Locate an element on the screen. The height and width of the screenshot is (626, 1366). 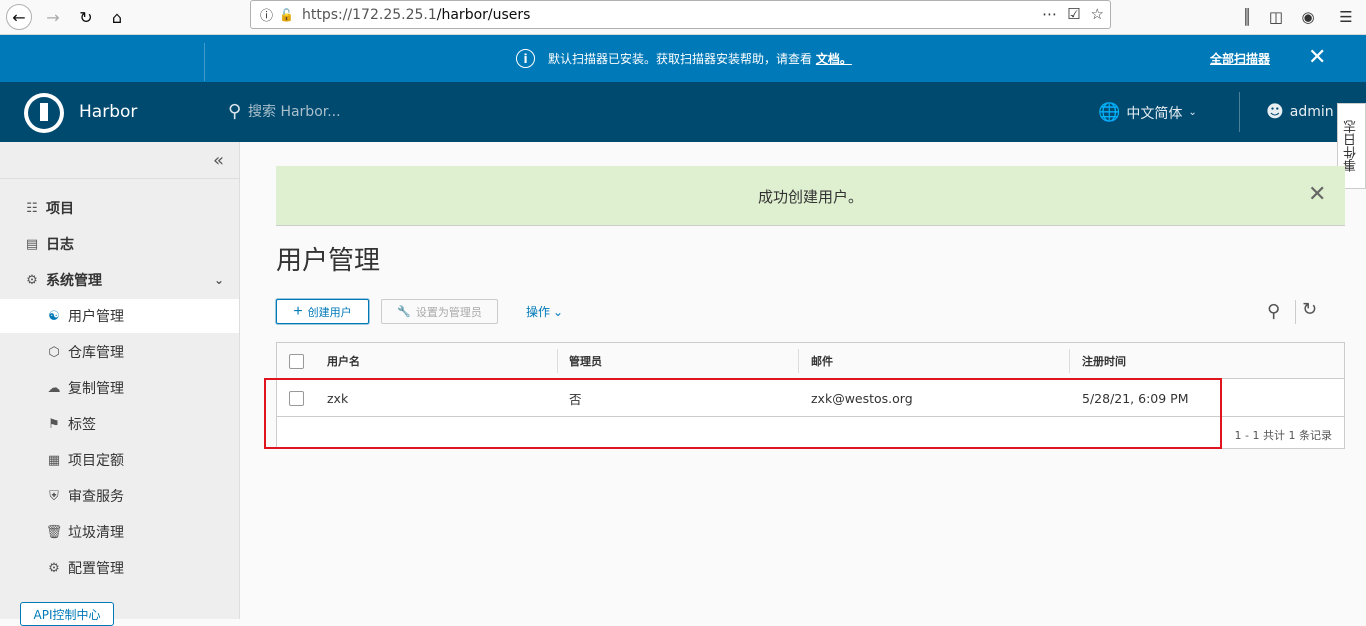
table-row: zxk 否 zxk@westos.org 5/28/21, 6:09 PM is located at coordinates (810, 398).